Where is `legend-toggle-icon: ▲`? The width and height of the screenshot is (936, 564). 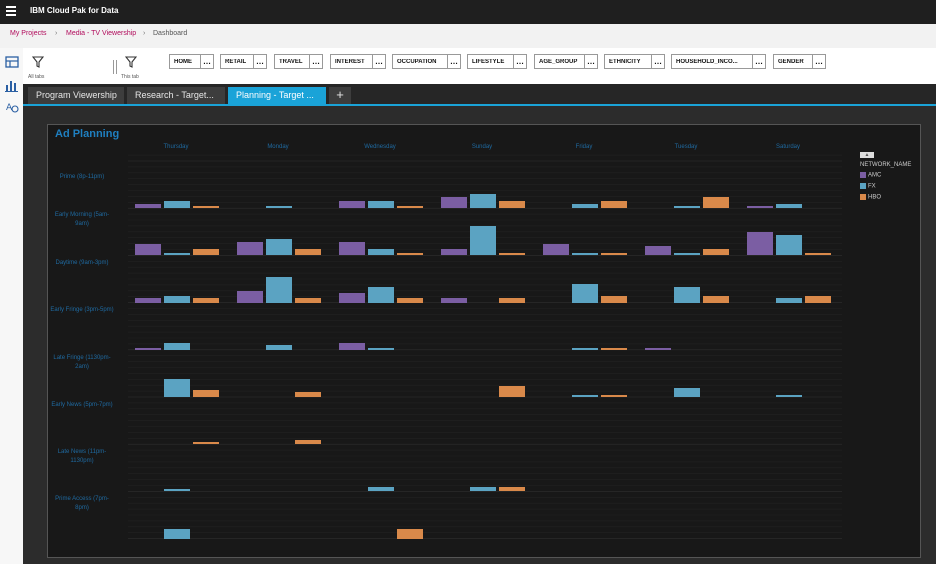 legend-toggle-icon: ▲ is located at coordinates (867, 155).